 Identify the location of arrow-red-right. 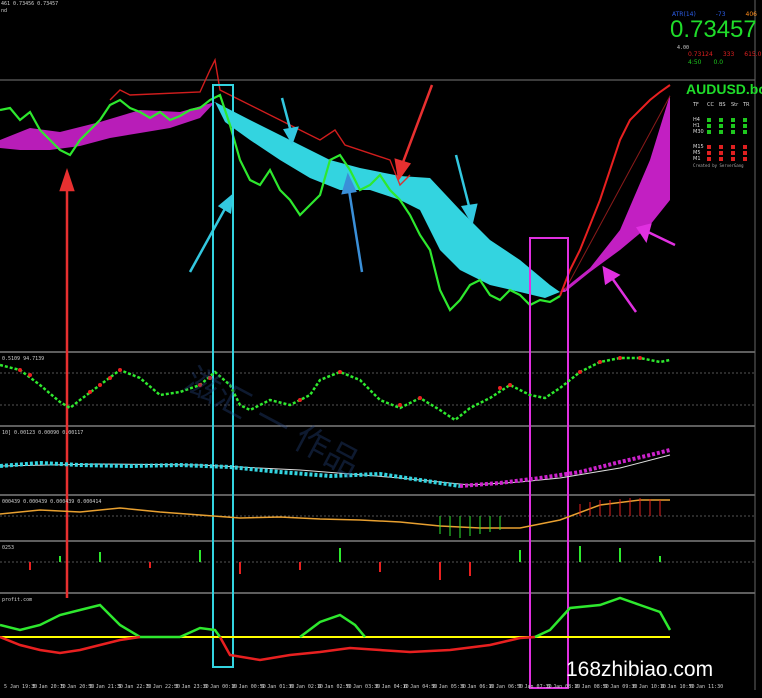
(414, 133).